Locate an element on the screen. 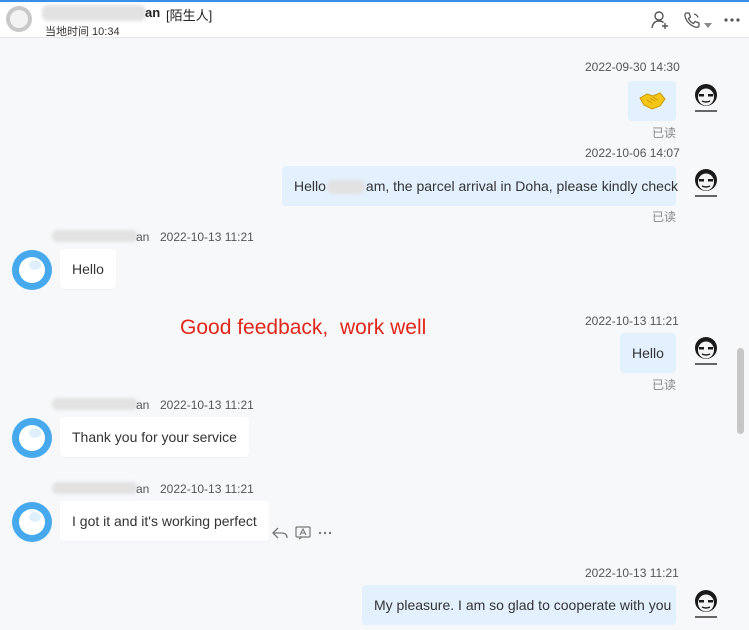 The width and height of the screenshot is (749, 630). translate-icon is located at coordinates (303, 533).